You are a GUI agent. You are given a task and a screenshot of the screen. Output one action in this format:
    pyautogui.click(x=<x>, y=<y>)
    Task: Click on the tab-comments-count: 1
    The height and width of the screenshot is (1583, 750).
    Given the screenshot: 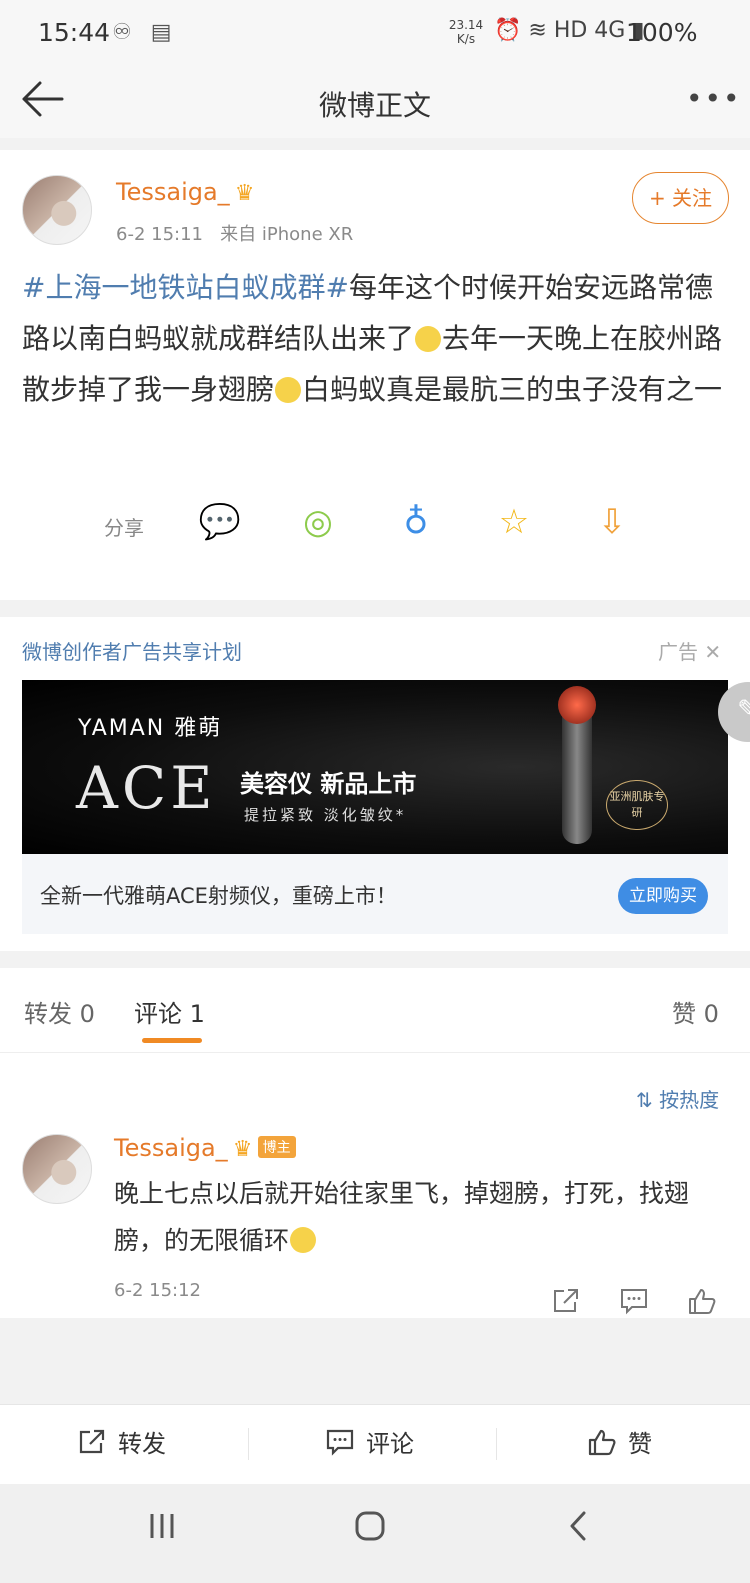 What is the action you would take?
    pyautogui.click(x=197, y=1014)
    